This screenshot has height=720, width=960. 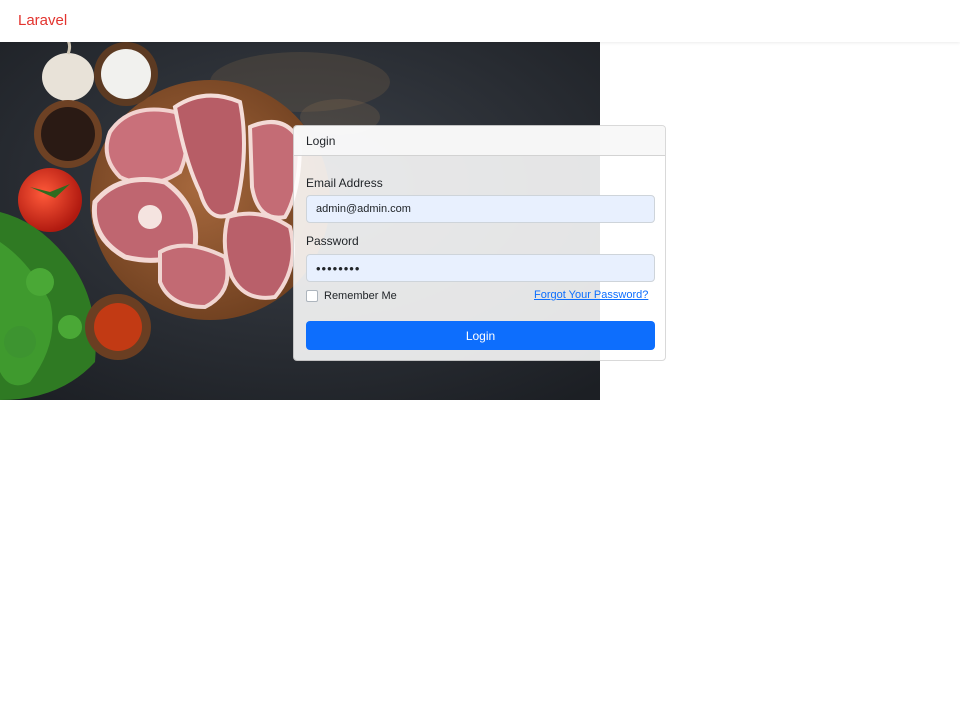 What do you see at coordinates (480, 268) in the screenshot?
I see `password-field` at bounding box center [480, 268].